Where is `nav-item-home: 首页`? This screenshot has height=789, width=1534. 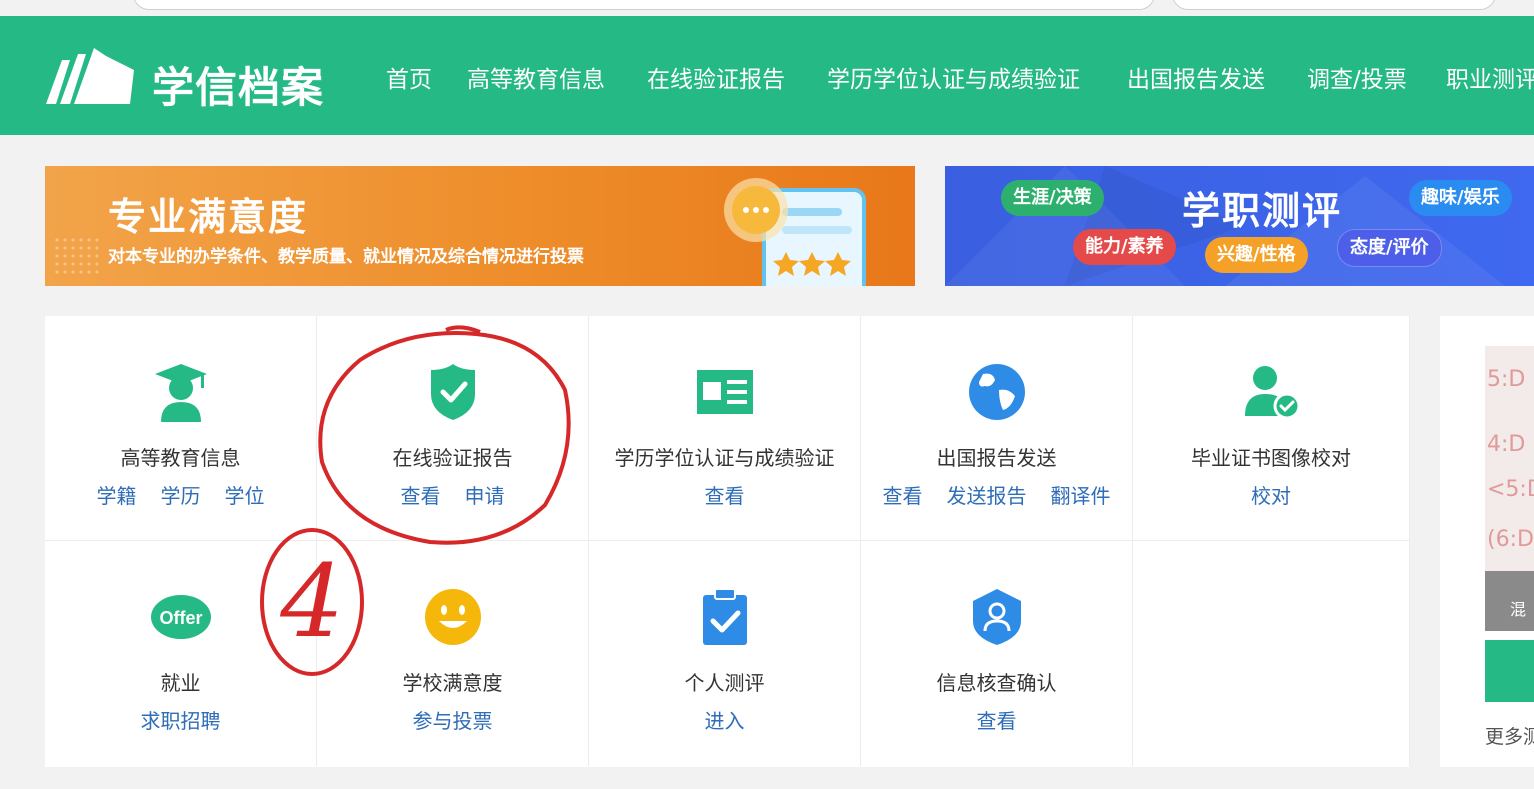 nav-item-home: 首页 is located at coordinates (409, 77).